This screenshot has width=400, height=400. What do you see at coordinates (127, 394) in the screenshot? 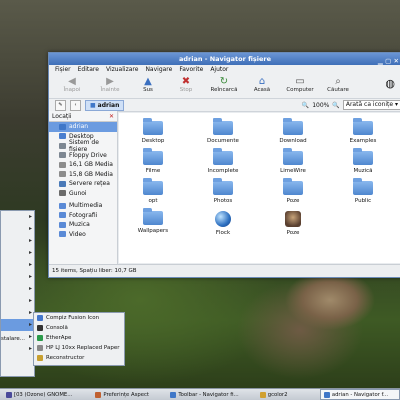
I see `taskbar-button: Preferințe Aspect` at bounding box center [127, 394].